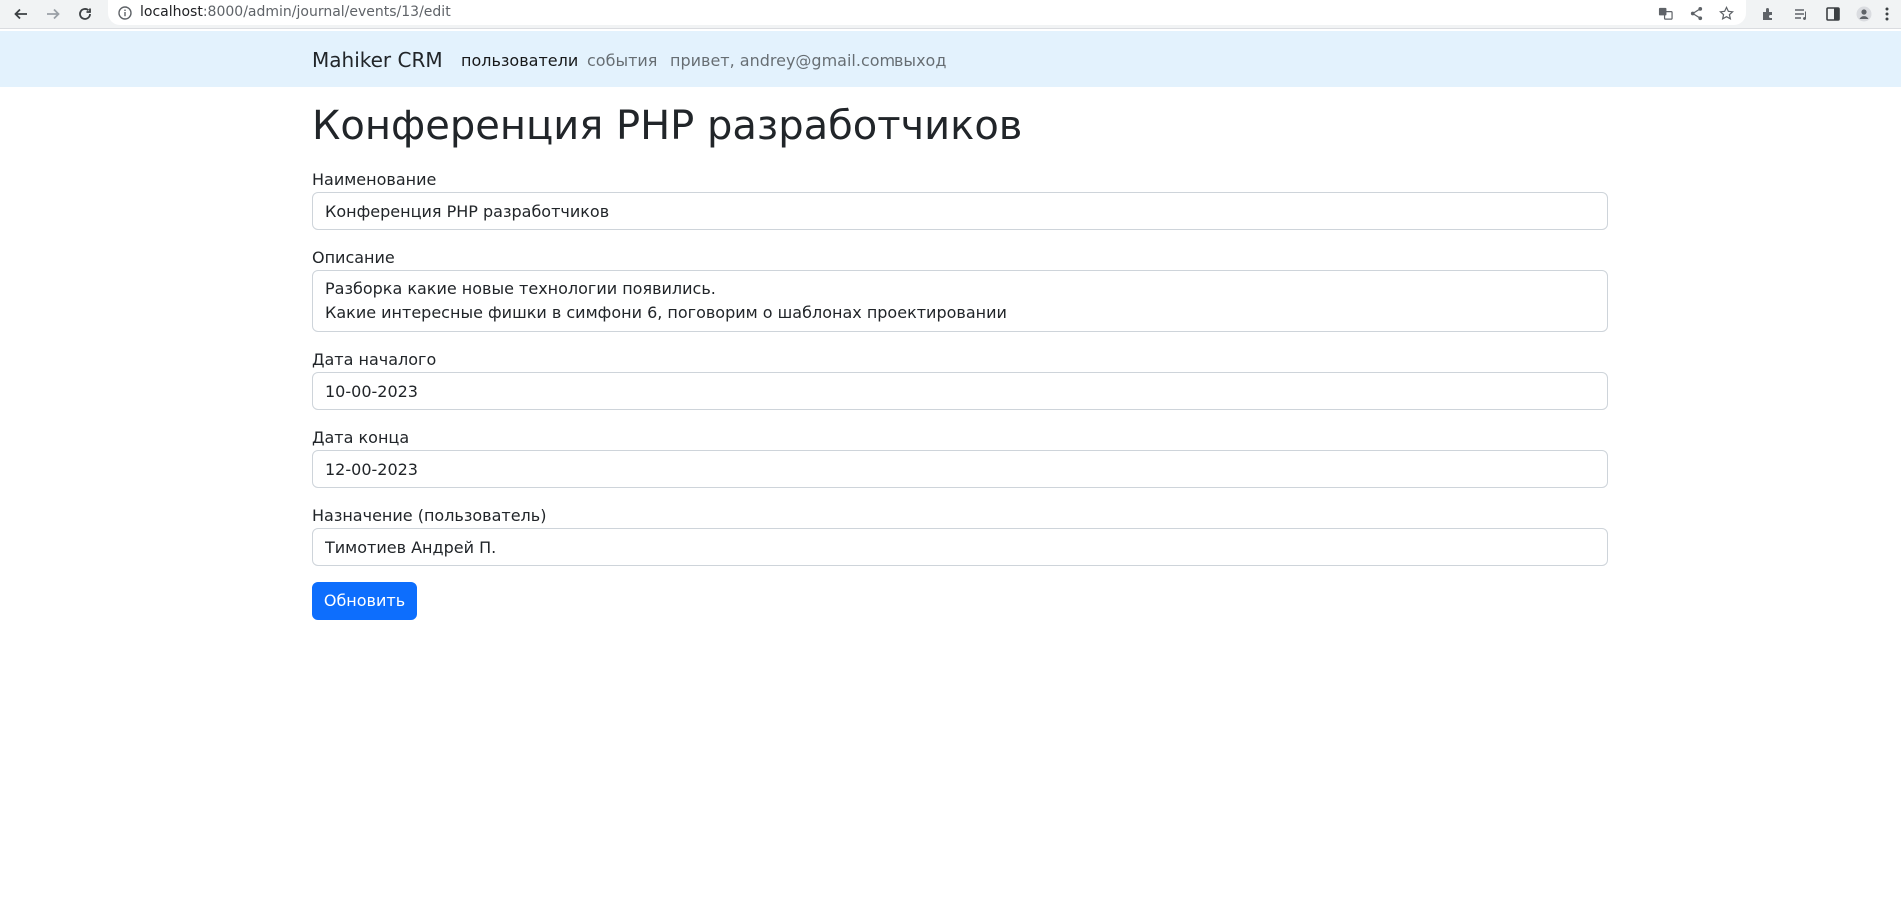 This screenshot has height=924, width=1901. What do you see at coordinates (1665, 13) in the screenshot?
I see `translate-icon` at bounding box center [1665, 13].